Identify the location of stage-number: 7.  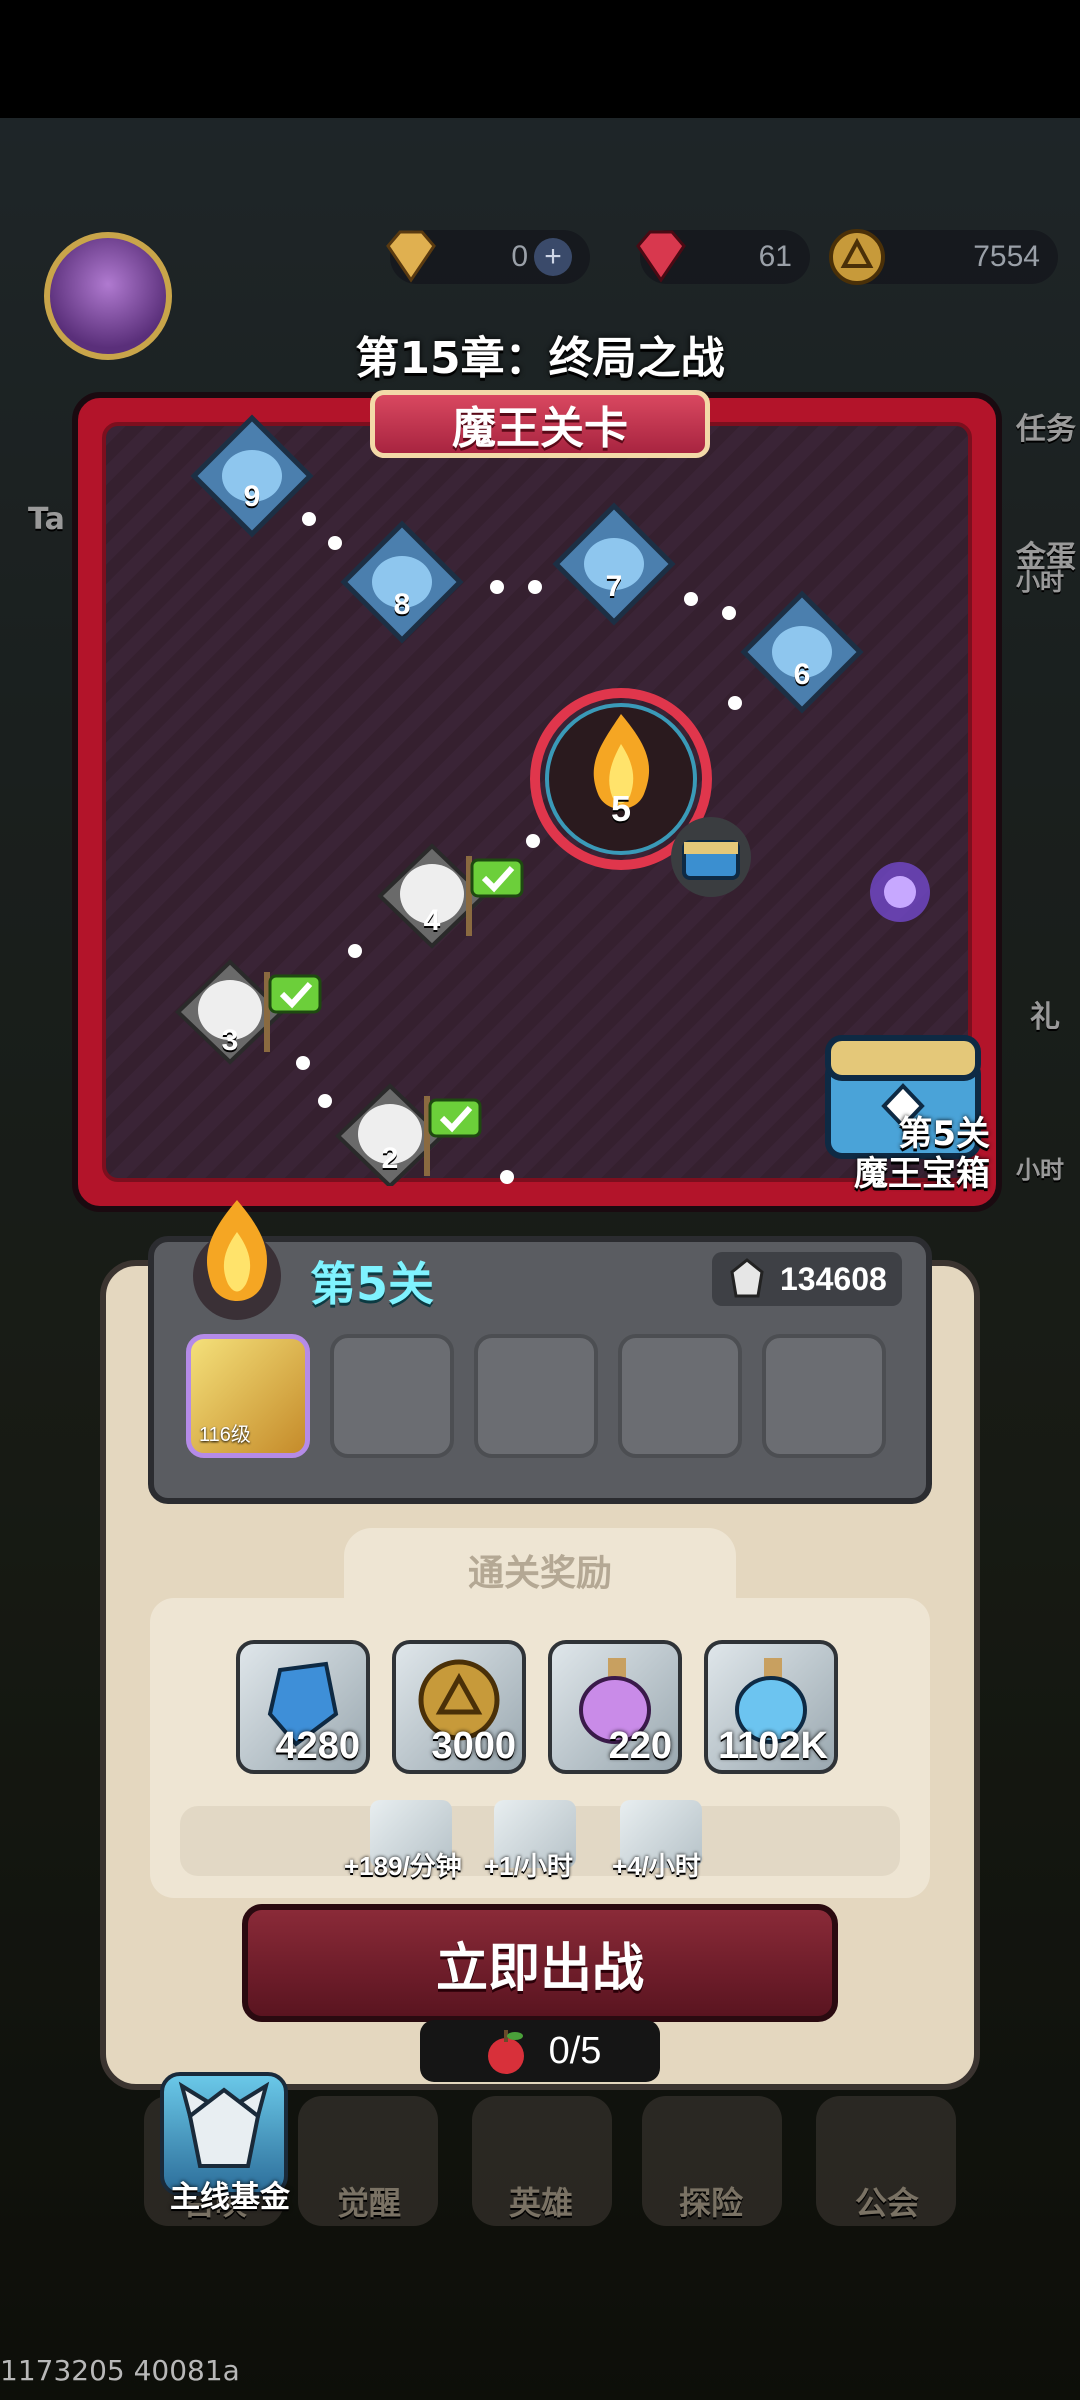
(614, 586).